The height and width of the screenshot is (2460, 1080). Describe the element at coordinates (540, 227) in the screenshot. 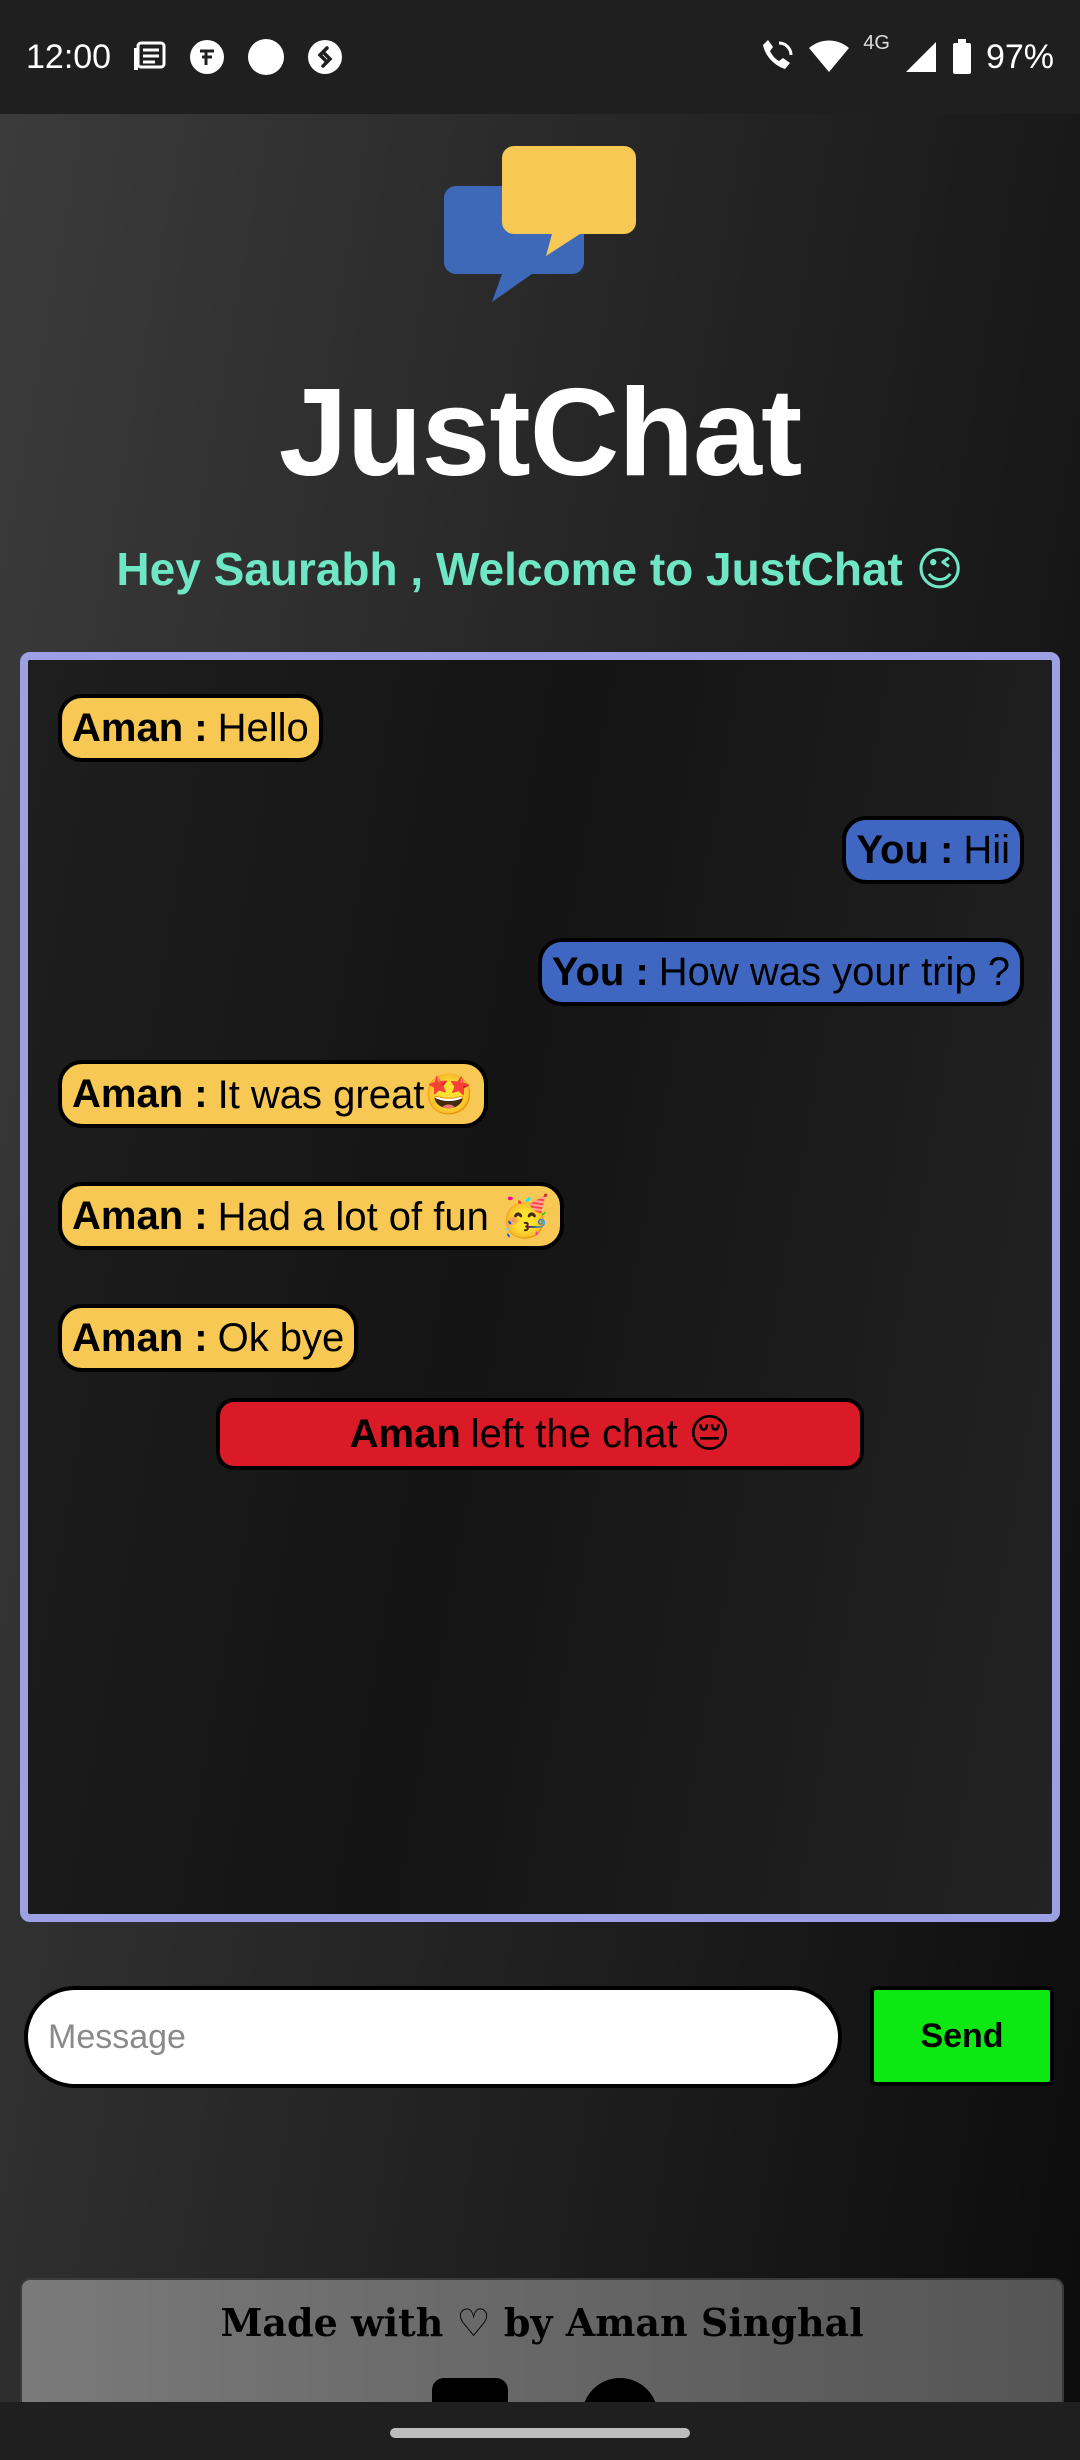

I see `app-logo` at that location.